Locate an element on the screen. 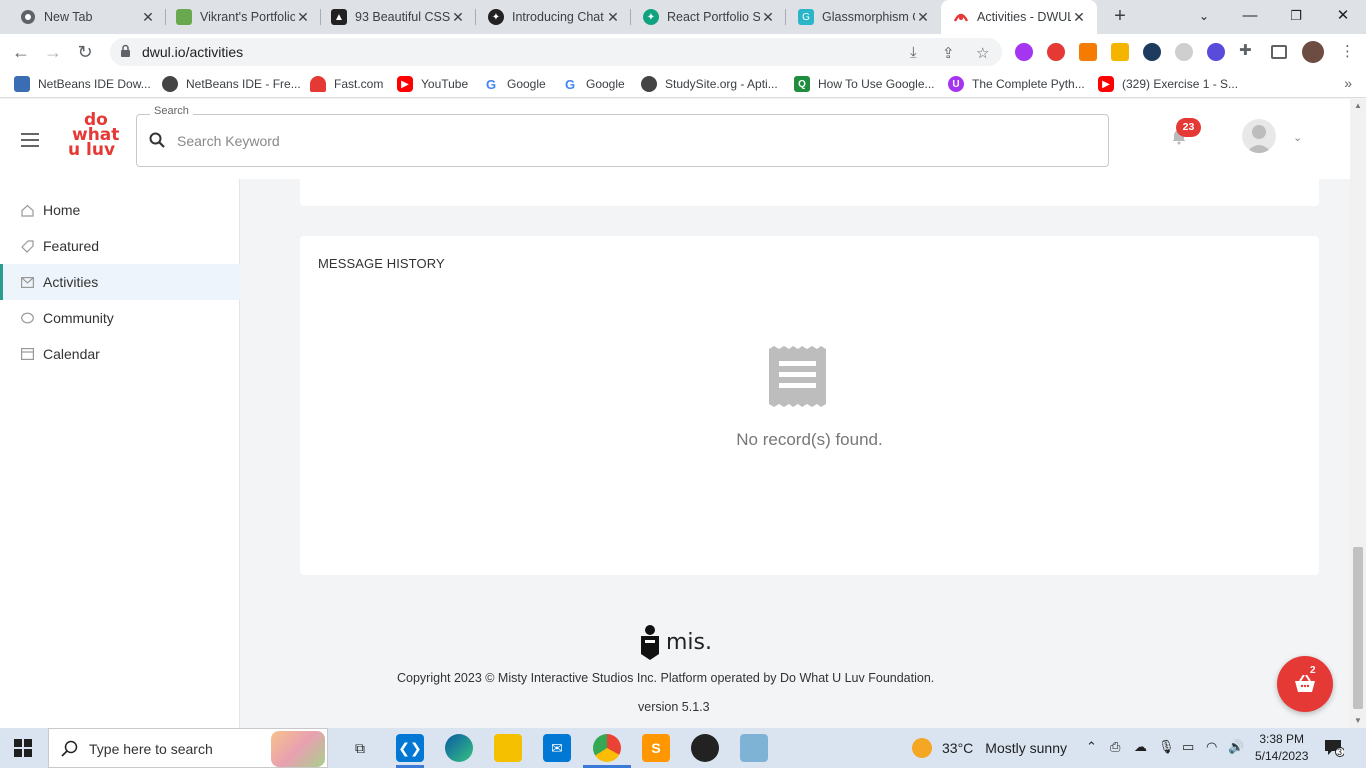 This screenshot has height=768, width=1366. browser-tab-active: Activities - DWUL ✕ is located at coordinates (1019, 17).